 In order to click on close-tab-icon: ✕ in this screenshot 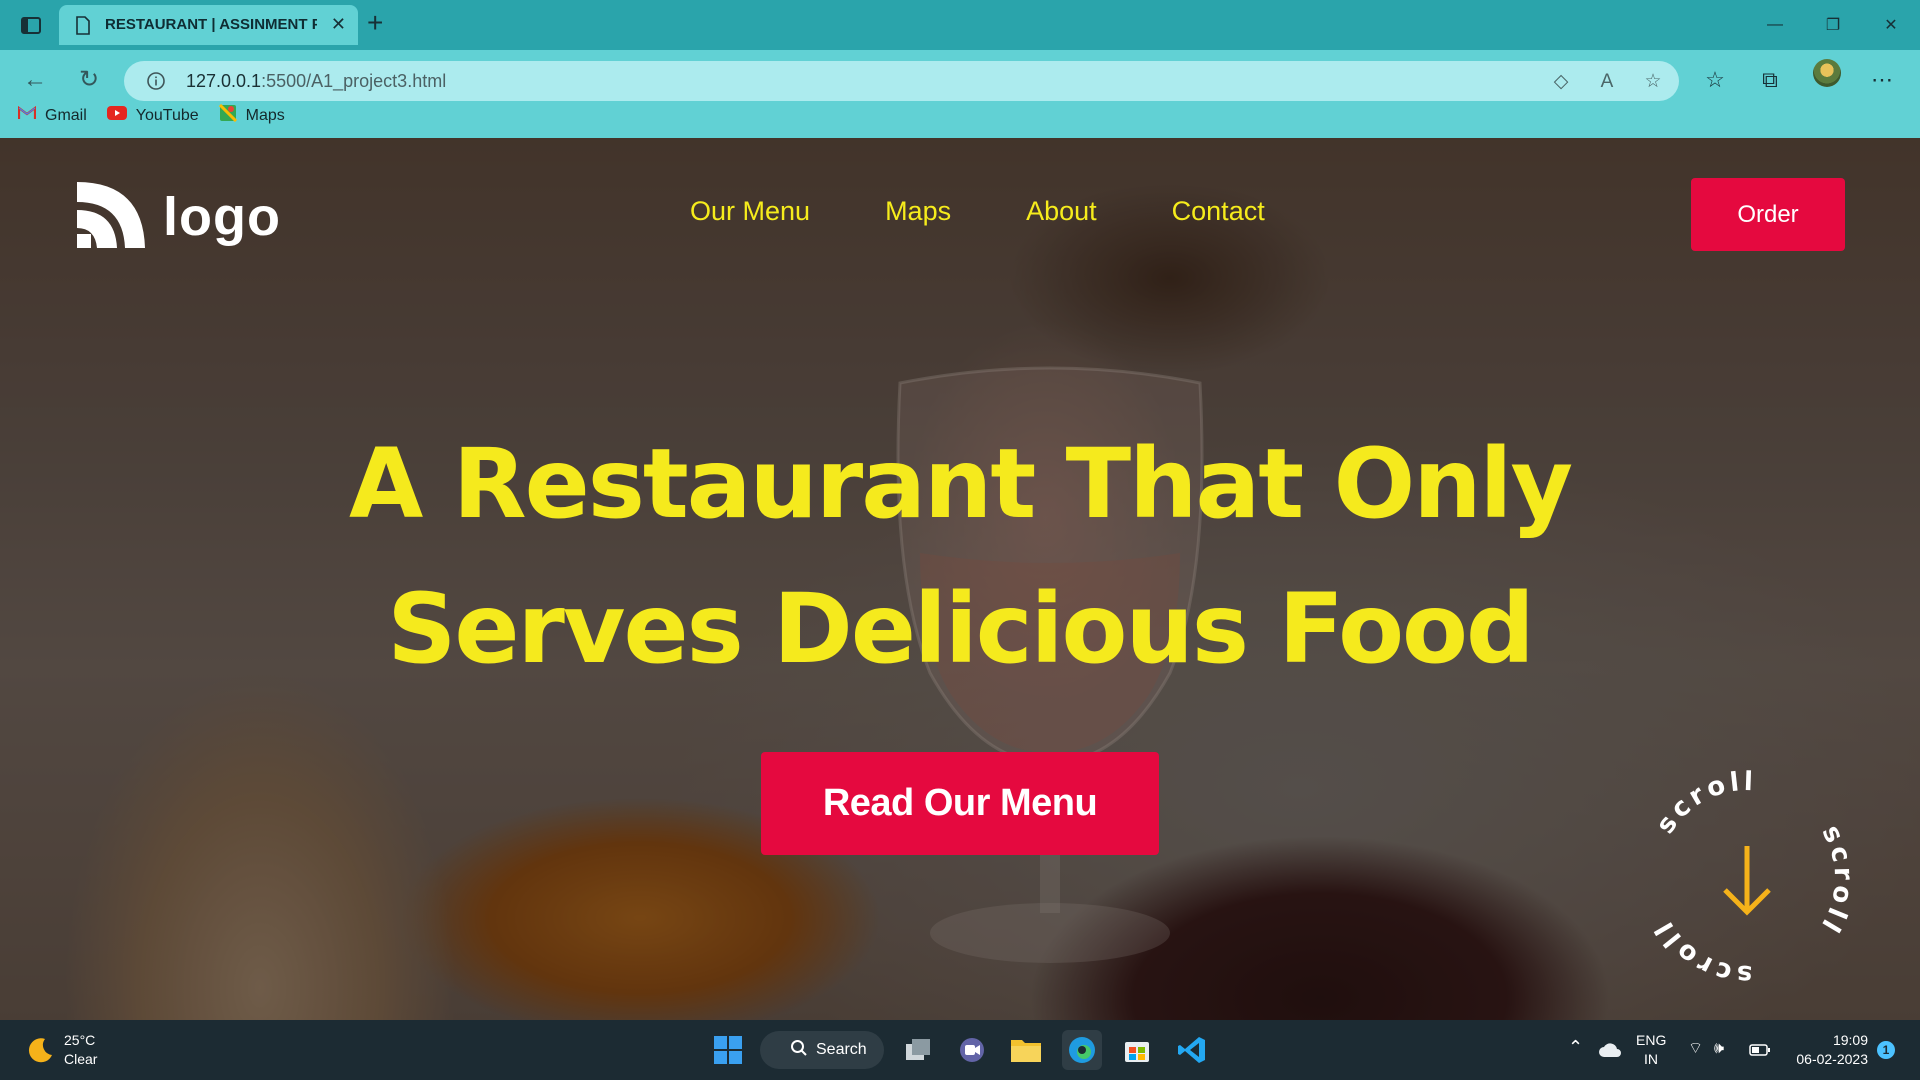, I will do `click(338, 24)`.